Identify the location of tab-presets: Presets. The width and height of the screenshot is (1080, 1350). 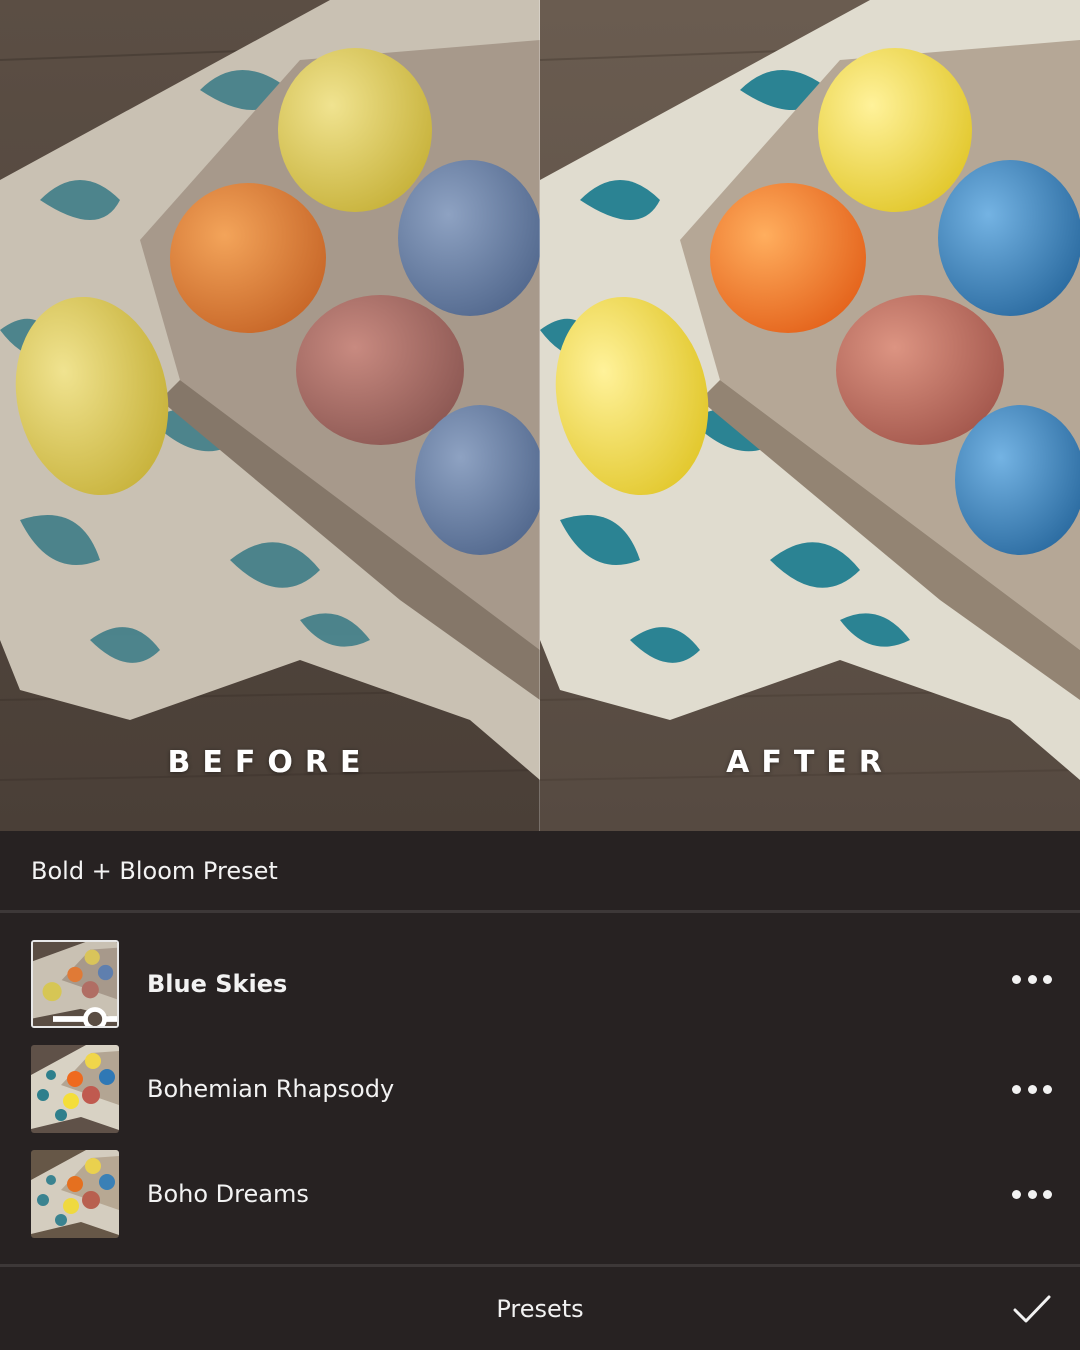
(539, 1309).